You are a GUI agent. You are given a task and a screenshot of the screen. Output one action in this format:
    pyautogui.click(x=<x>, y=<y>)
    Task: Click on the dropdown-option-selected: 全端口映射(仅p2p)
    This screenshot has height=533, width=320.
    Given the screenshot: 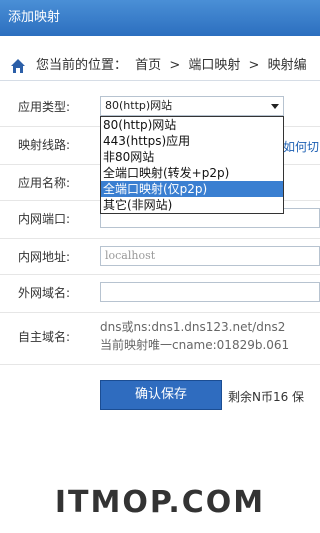 What is the action you would take?
    pyautogui.click(x=192, y=189)
    